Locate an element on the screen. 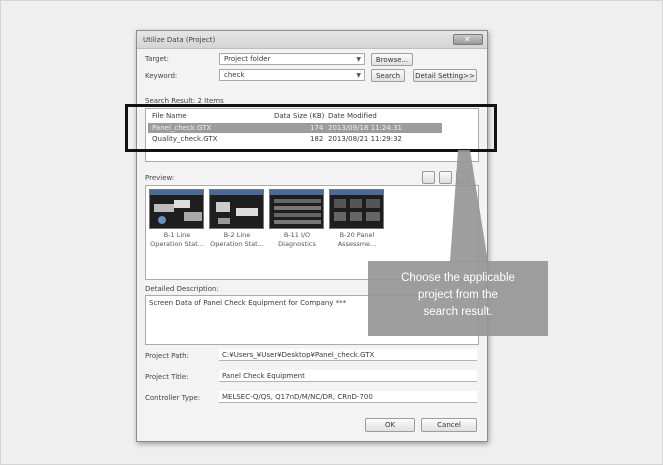 This screenshot has height=465, width=663. target-label: Target: is located at coordinates (157, 59).